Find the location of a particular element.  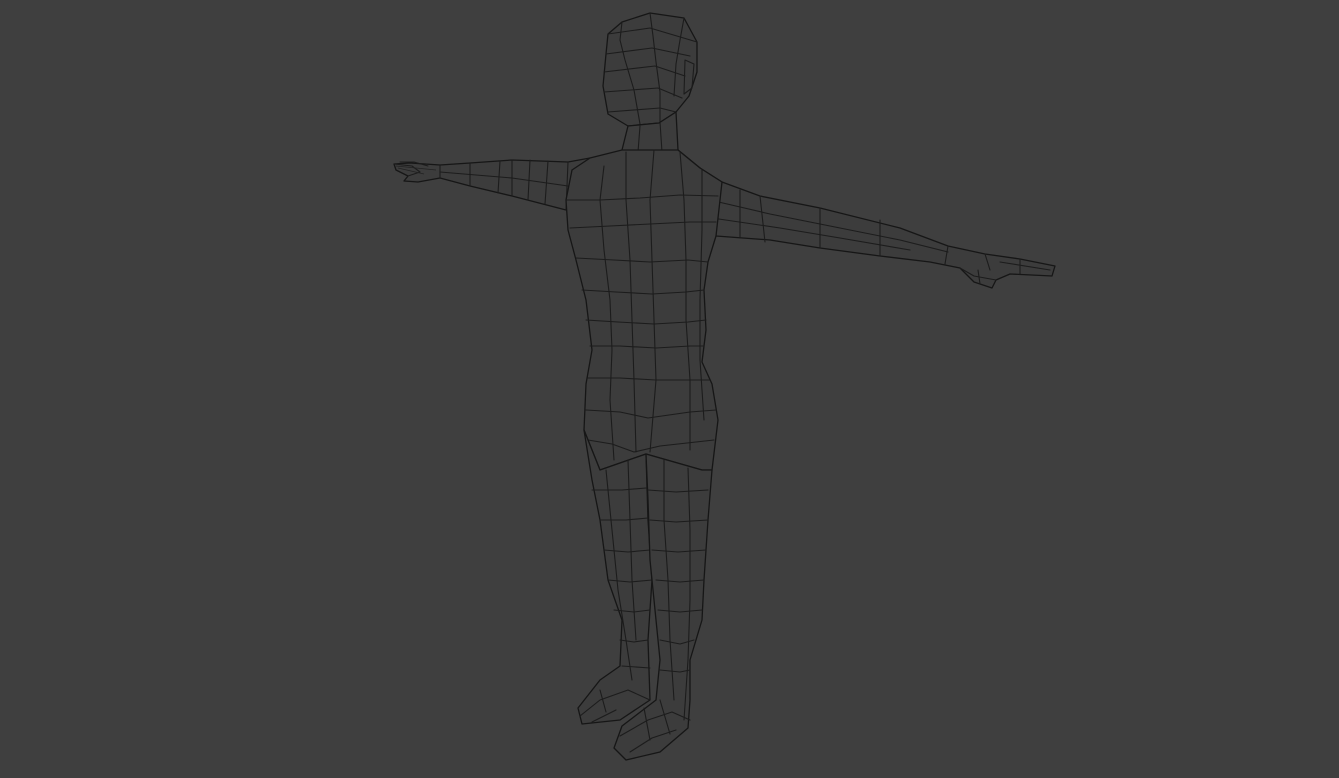

right-arm is located at coordinates (877, 228).